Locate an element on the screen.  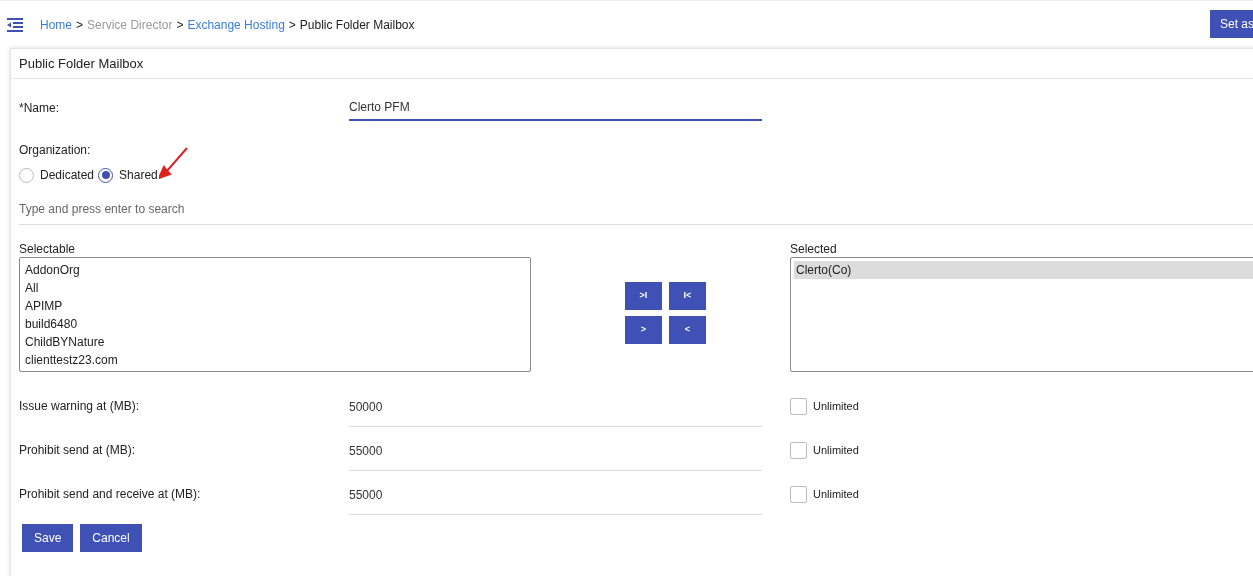
quota-label: Prohibit send and receive at (MB): is located at coordinates (110, 494).